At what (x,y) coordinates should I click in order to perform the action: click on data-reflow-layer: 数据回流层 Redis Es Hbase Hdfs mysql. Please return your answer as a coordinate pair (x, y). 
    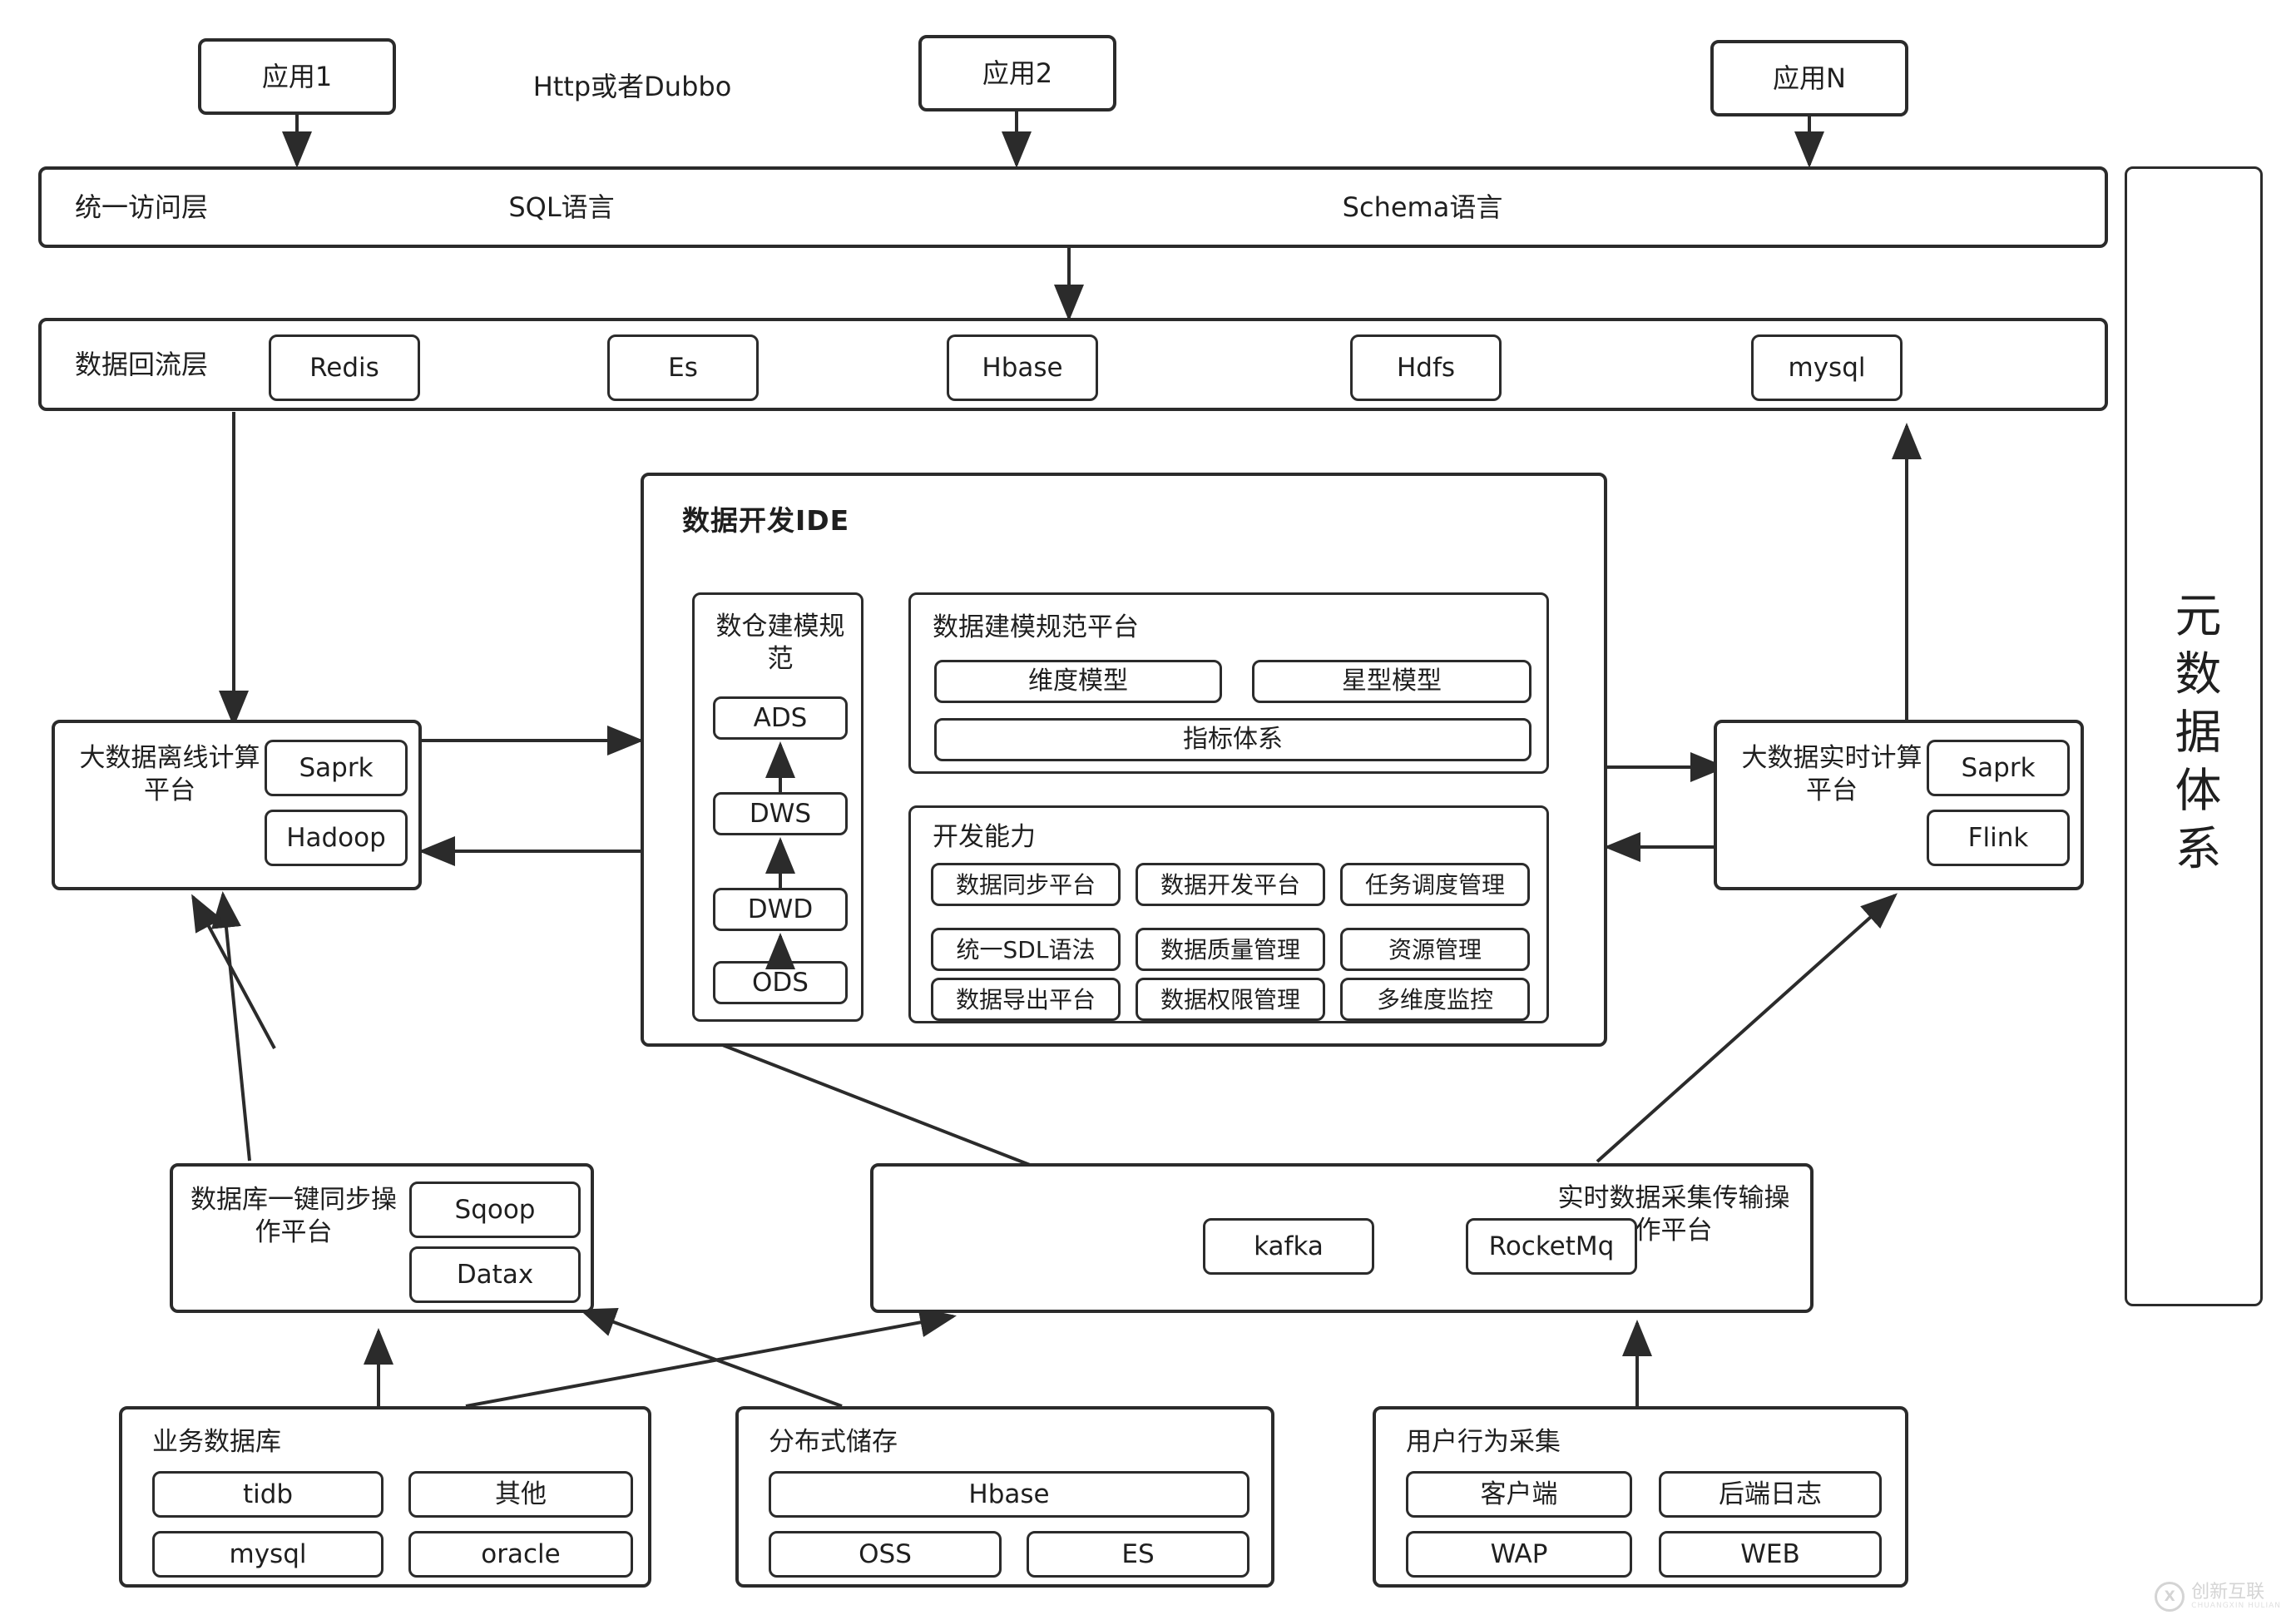
    Looking at the image, I should click on (1073, 365).